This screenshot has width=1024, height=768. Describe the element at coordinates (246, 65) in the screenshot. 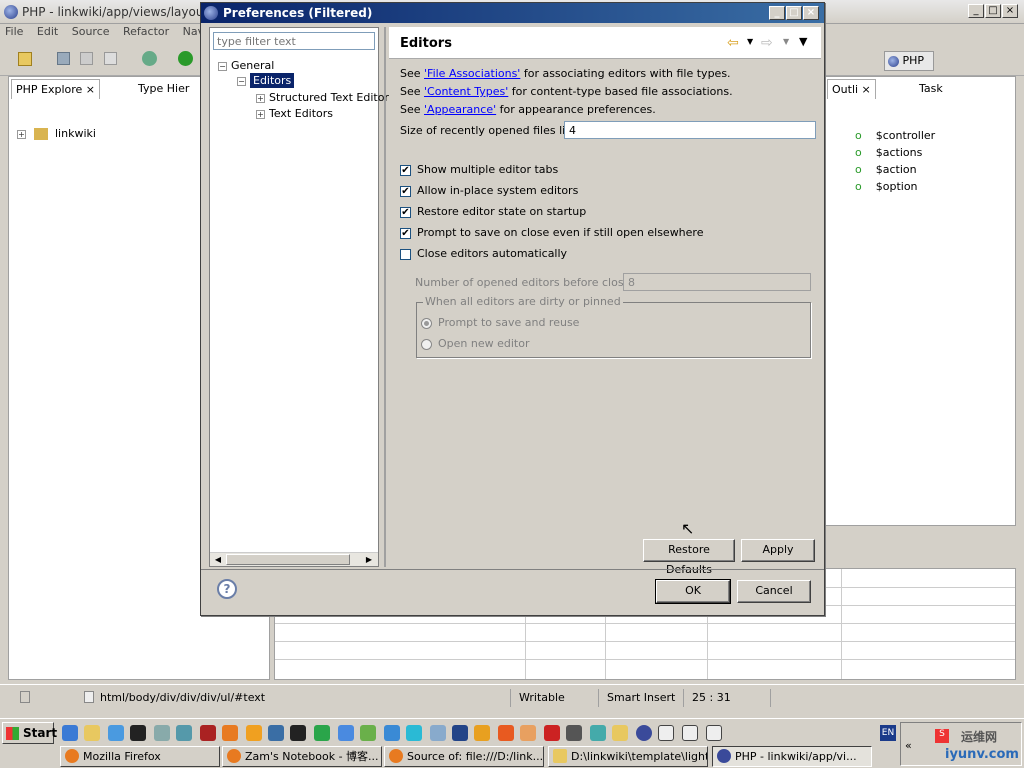

I see `tree-item-general: − General` at that location.